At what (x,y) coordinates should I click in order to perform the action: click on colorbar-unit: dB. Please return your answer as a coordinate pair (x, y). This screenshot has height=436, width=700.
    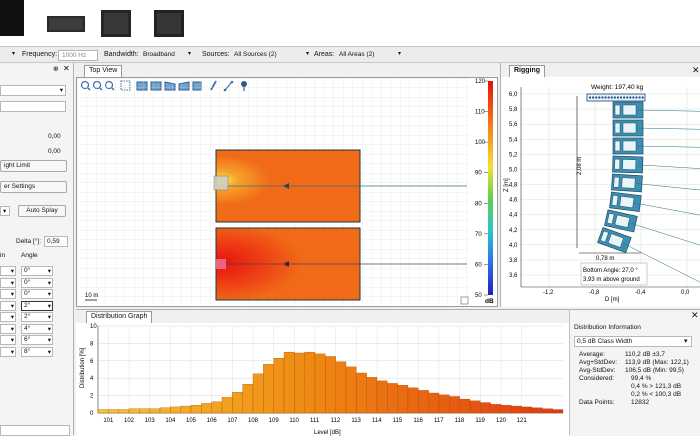
    Looking at the image, I should click on (489, 301).